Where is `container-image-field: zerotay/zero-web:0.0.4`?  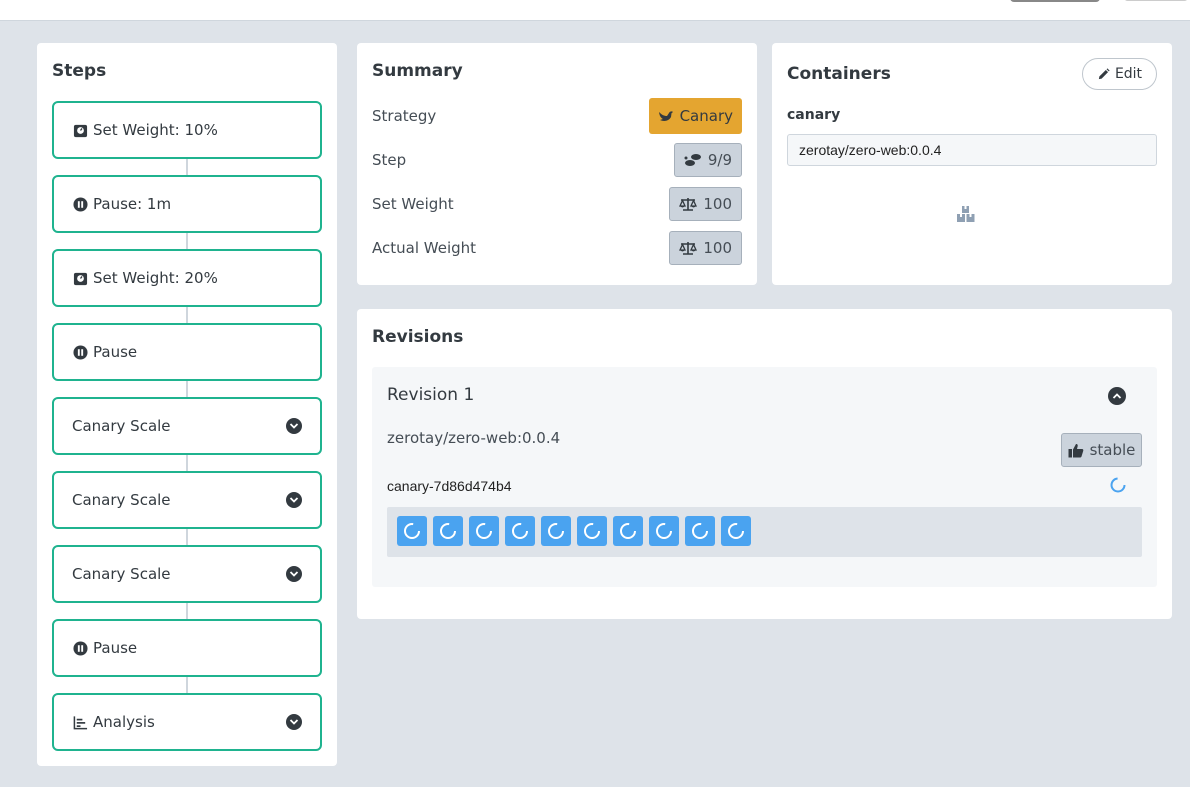 container-image-field: zerotay/zero-web:0.0.4 is located at coordinates (972, 150).